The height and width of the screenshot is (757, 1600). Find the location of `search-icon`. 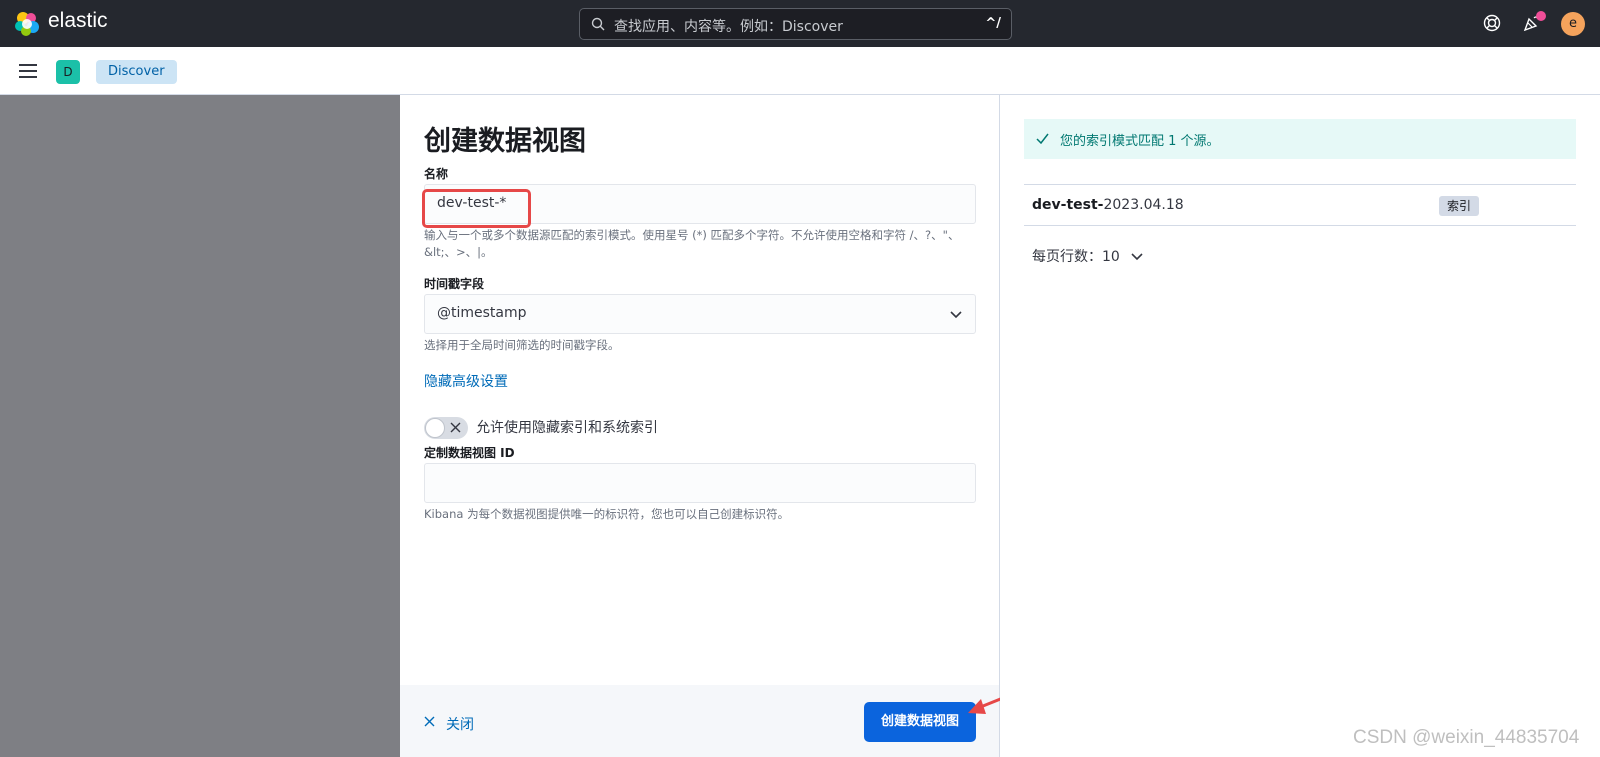

search-icon is located at coordinates (598, 24).